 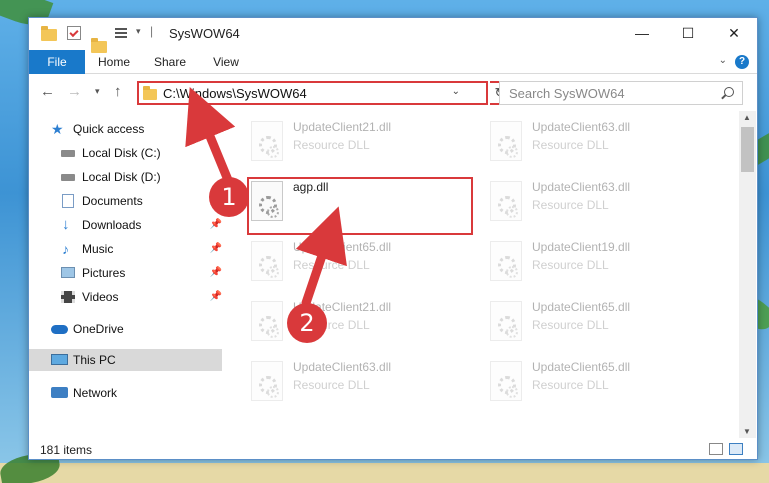 What do you see at coordinates (266, 197) in the screenshot?
I see `annotation-arrows` at bounding box center [266, 197].